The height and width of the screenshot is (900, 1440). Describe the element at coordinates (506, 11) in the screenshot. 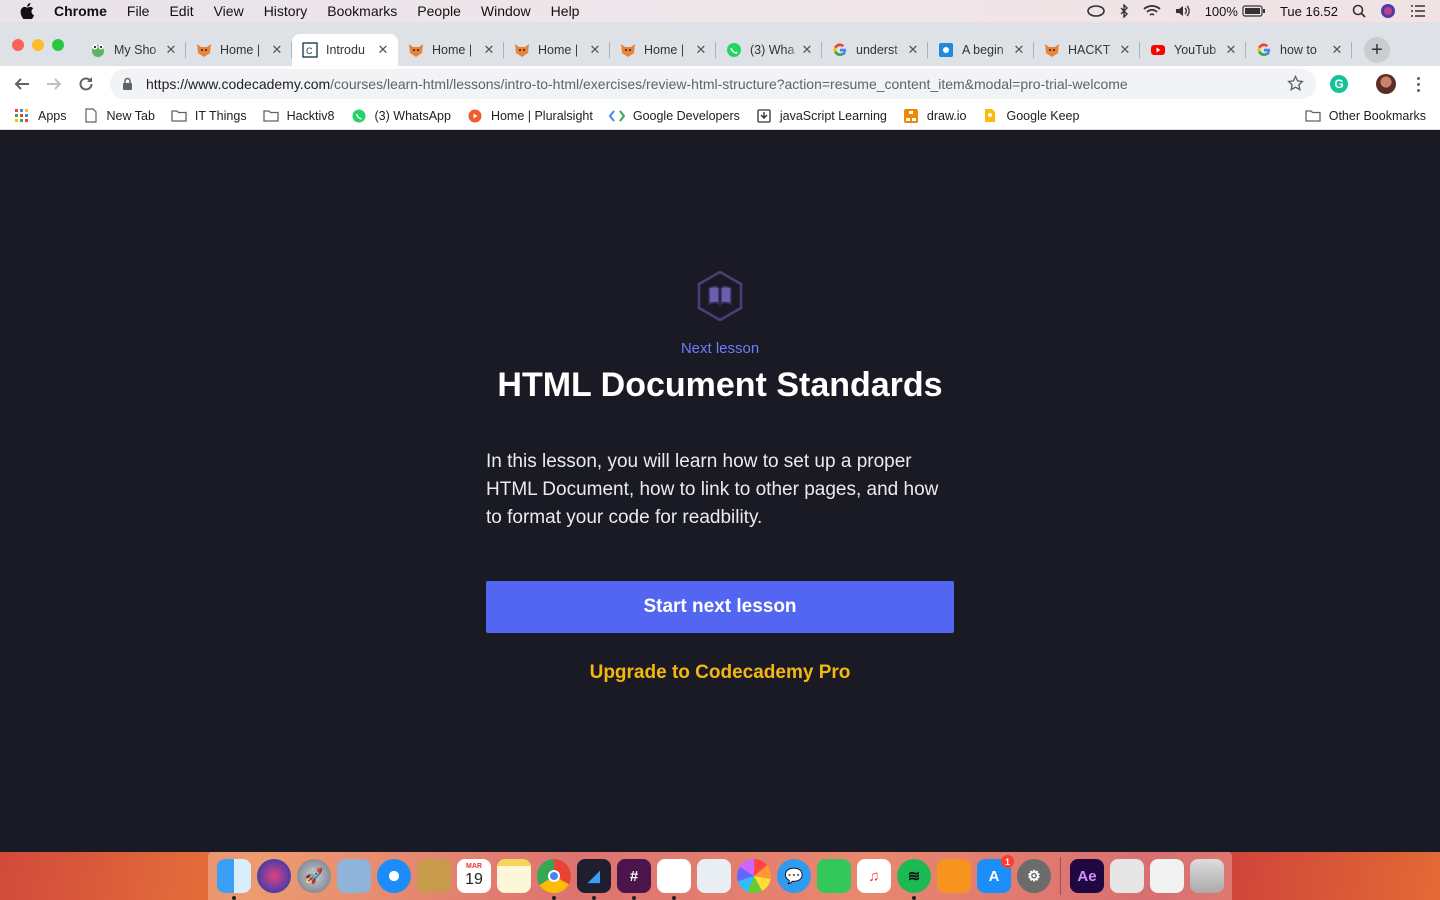

I see `menu-window: Window` at that location.